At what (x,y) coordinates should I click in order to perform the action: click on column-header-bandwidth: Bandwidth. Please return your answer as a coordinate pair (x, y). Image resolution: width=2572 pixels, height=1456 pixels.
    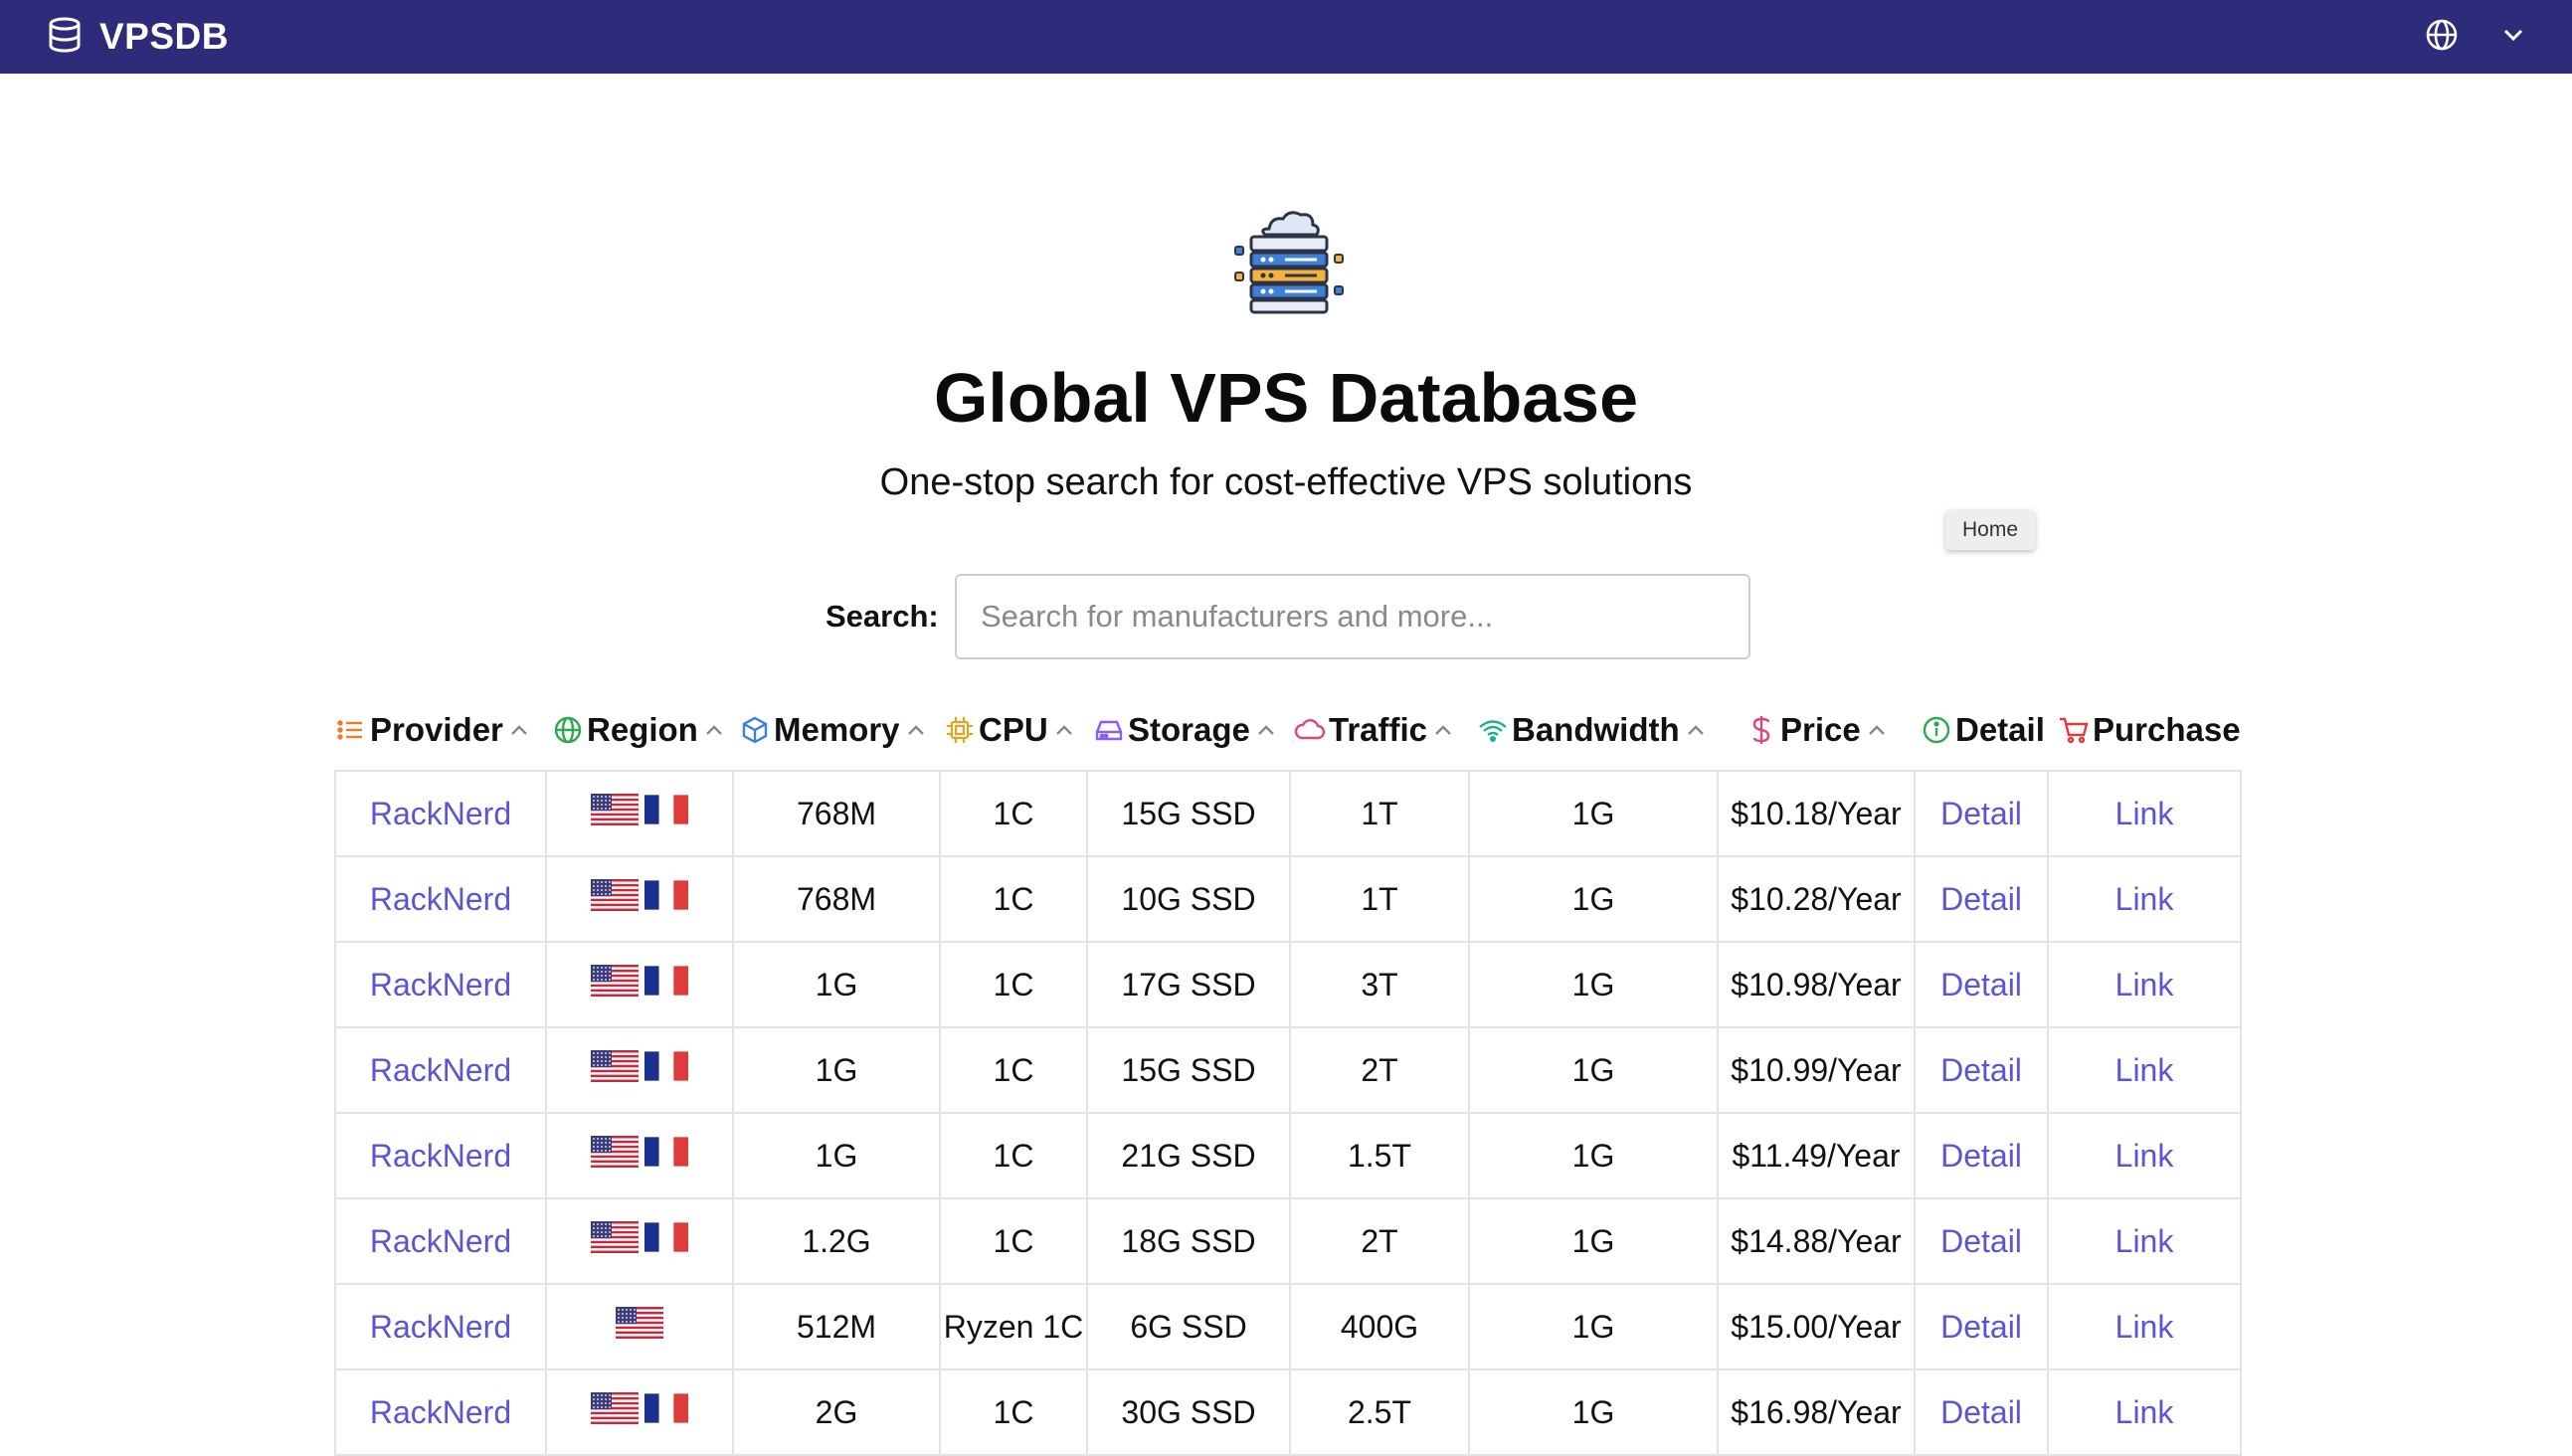
    Looking at the image, I should click on (1592, 730).